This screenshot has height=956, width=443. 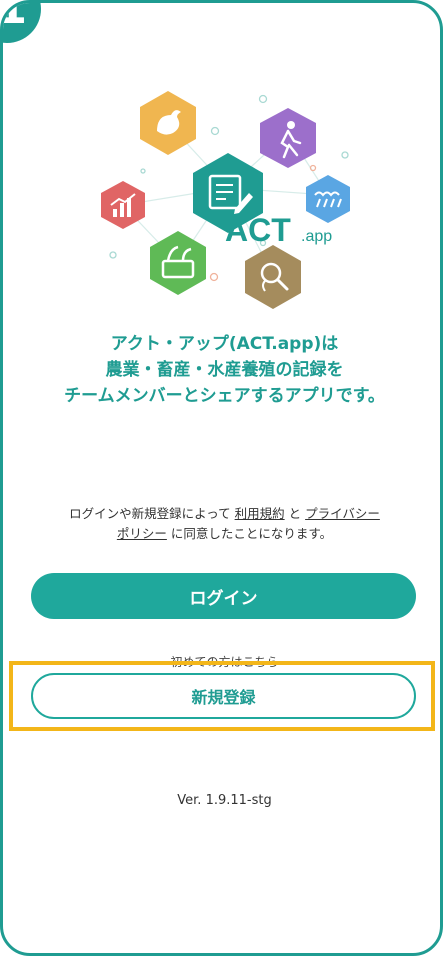 I want to click on login-button: ログイン, so click(x=223, y=596).